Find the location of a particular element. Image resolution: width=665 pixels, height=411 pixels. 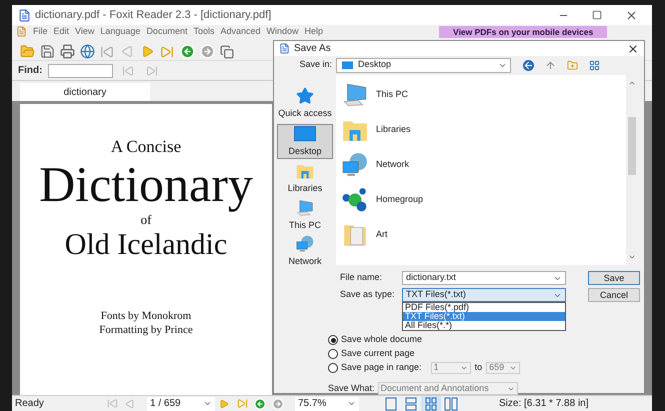

facing-pages-icon is located at coordinates (451, 403).